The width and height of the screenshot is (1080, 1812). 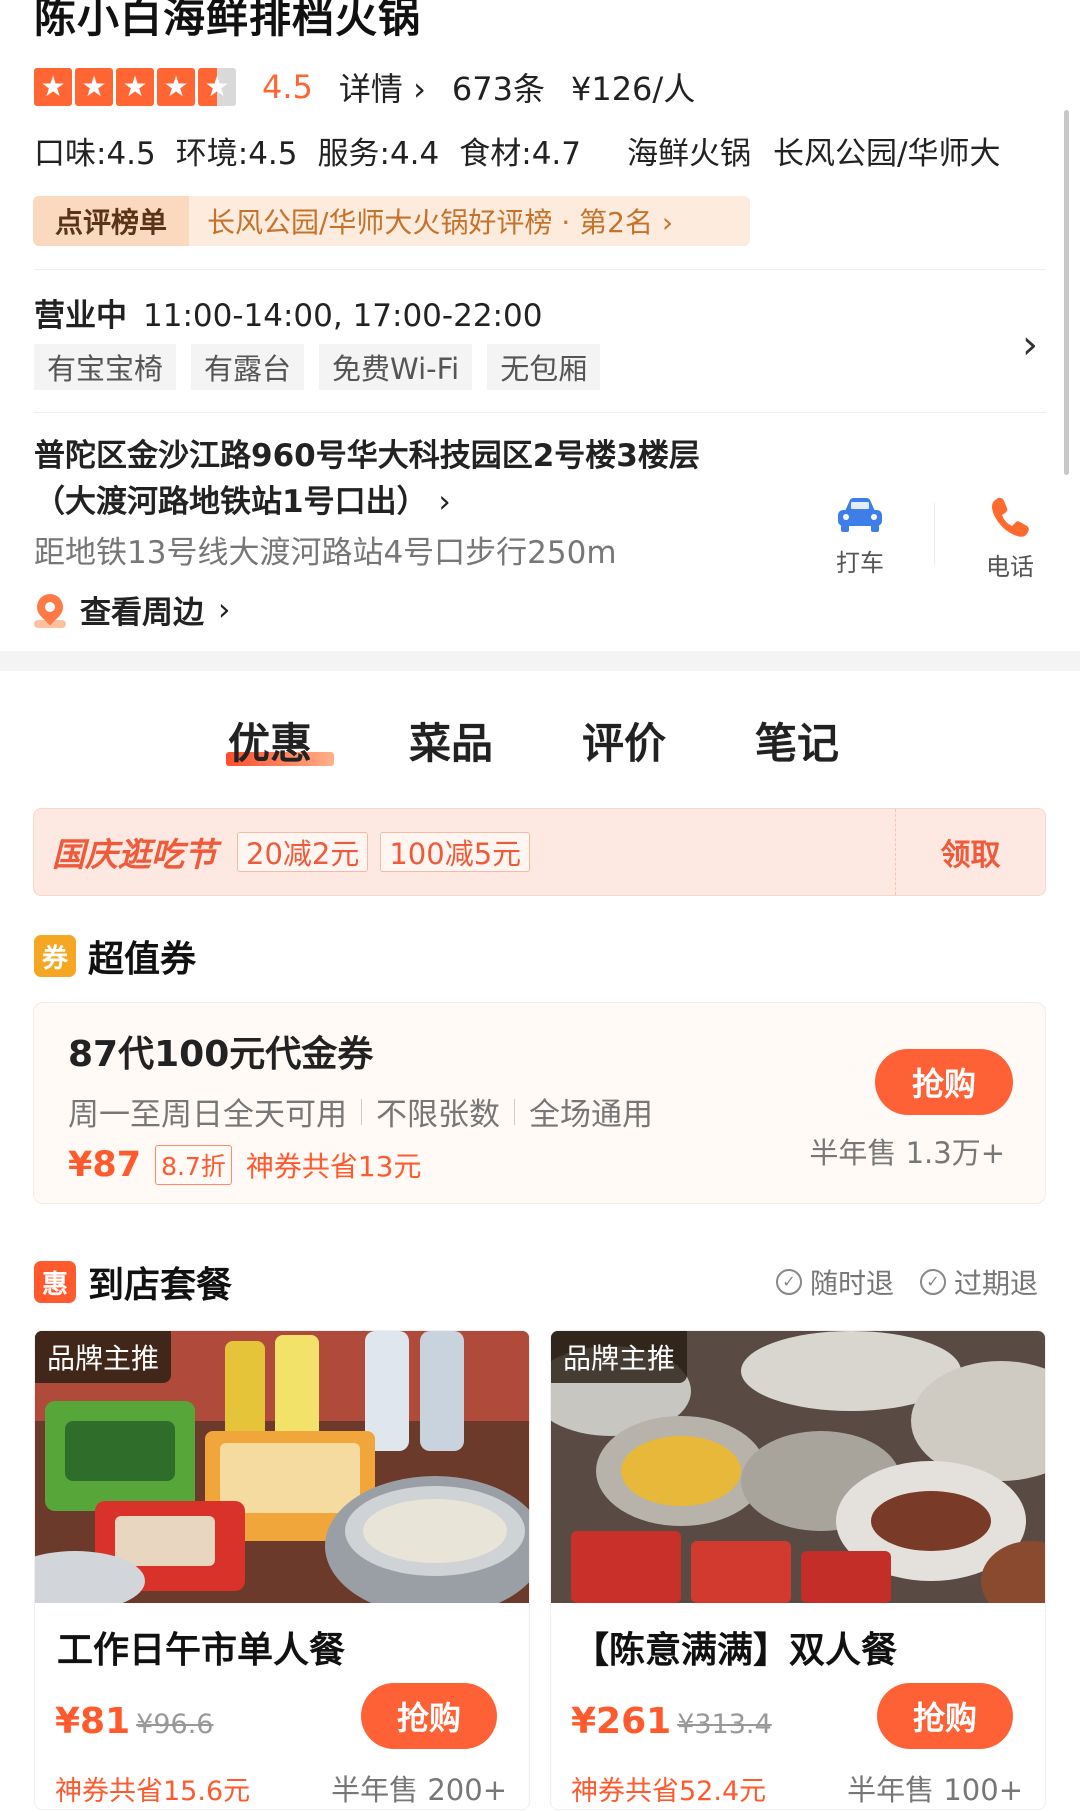 I want to click on package-sold: 半年售 200+, so click(x=419, y=1790).